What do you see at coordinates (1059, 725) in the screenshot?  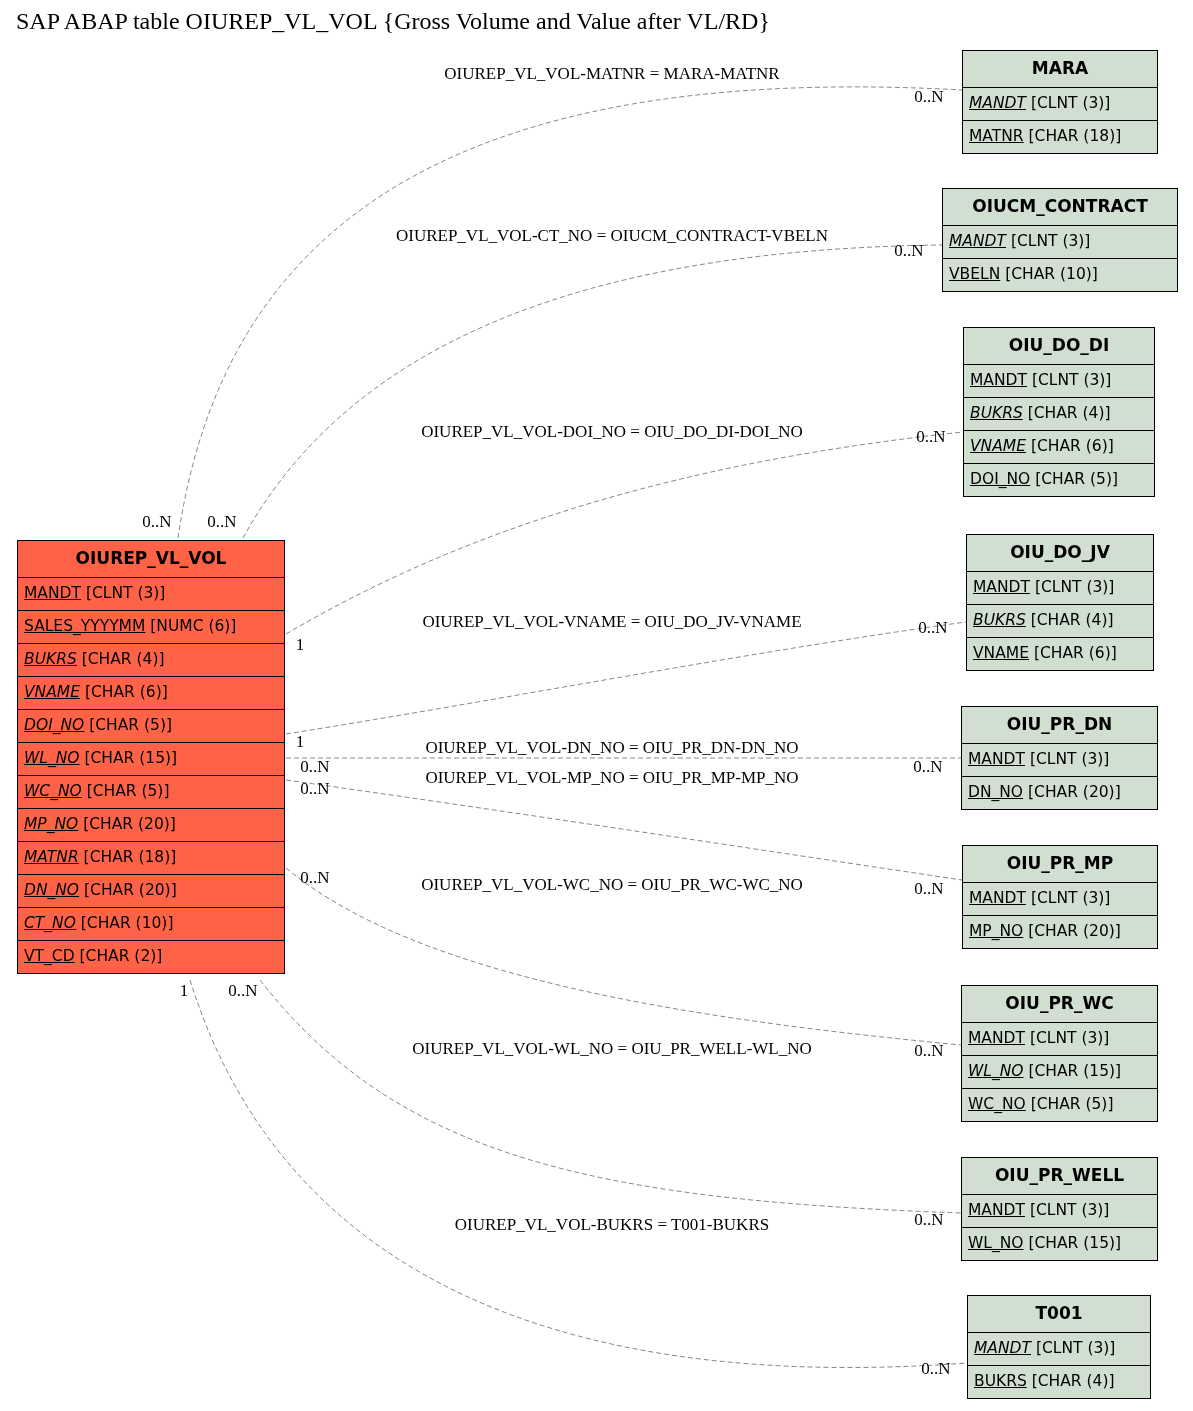 I see `table-name: OIU_PR_DN` at bounding box center [1059, 725].